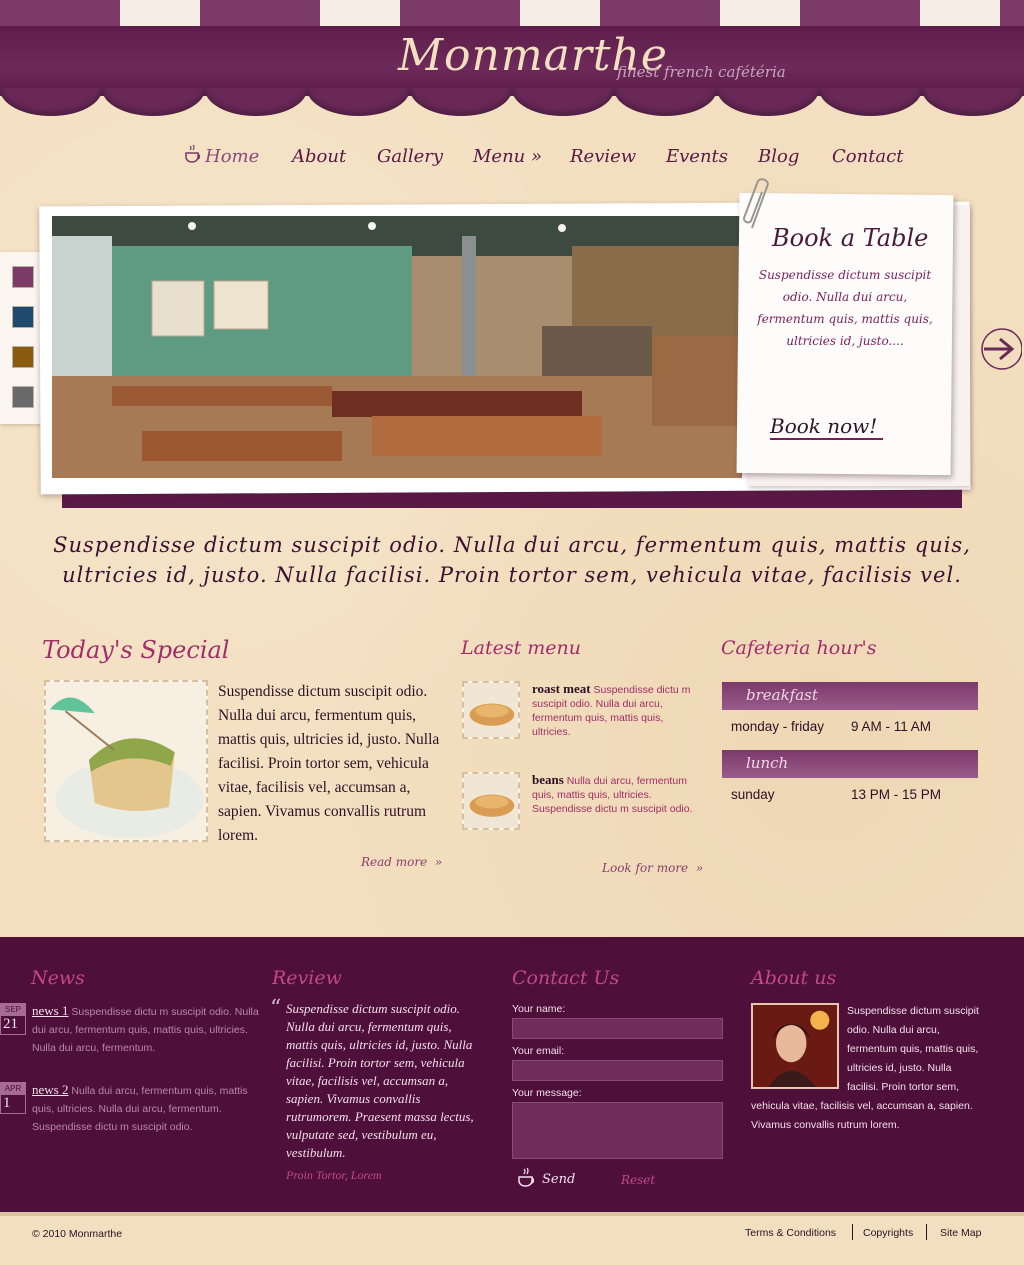 This screenshot has height=1265, width=1024. What do you see at coordinates (701, 72) in the screenshot?
I see `site-tagline: finest french cafétéria` at bounding box center [701, 72].